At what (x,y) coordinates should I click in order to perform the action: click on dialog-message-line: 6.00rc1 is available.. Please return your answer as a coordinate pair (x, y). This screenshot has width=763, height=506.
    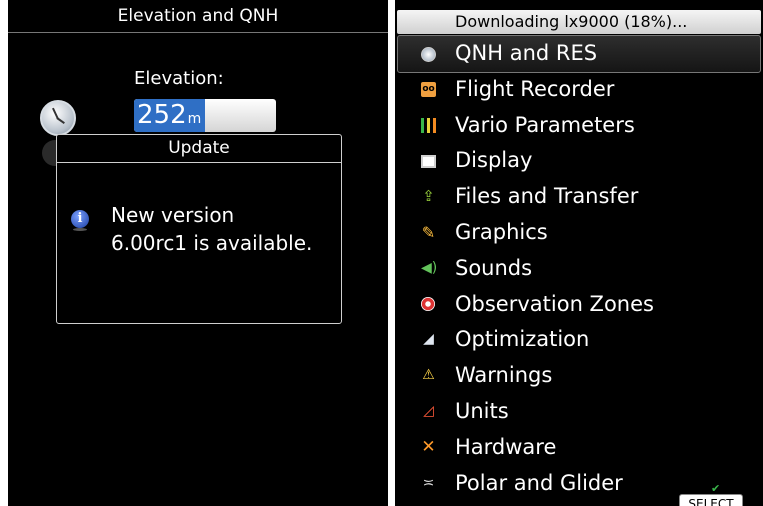
    Looking at the image, I should click on (212, 243).